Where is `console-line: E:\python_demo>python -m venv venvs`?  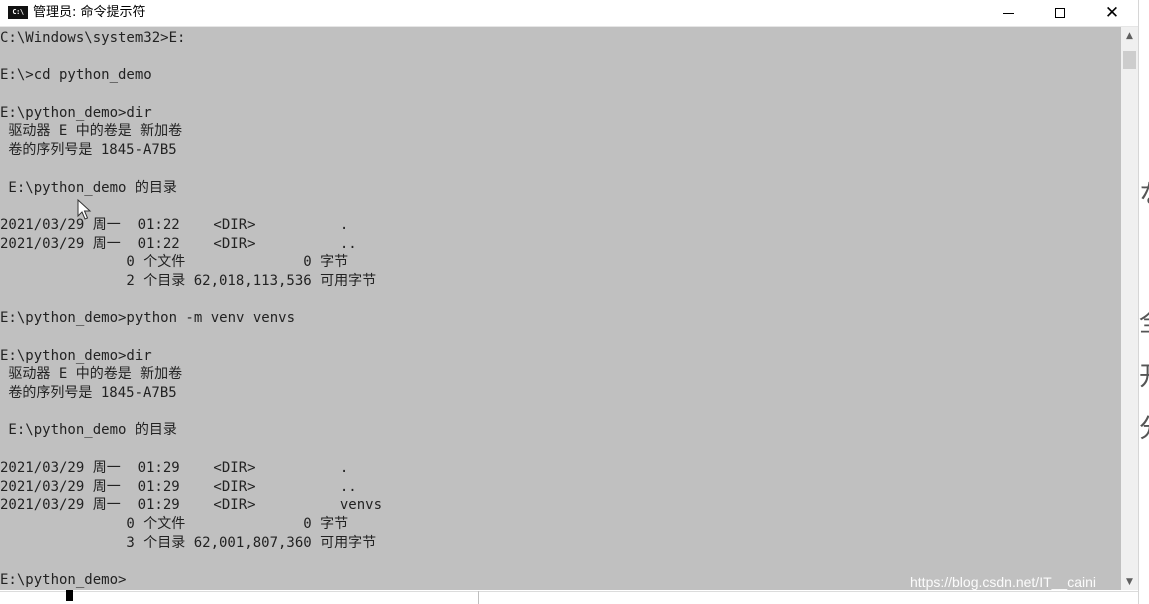 console-line: E:\python_demo>python -m venv venvs is located at coordinates (148, 318).